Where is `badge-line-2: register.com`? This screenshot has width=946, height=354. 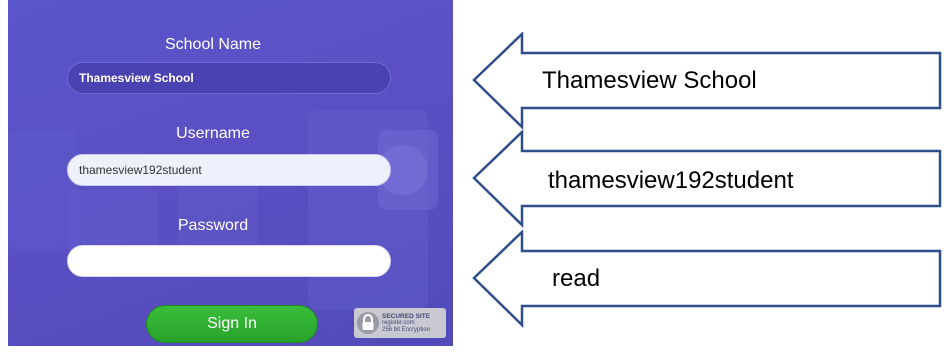
badge-line-2: register.com is located at coordinates (398, 322).